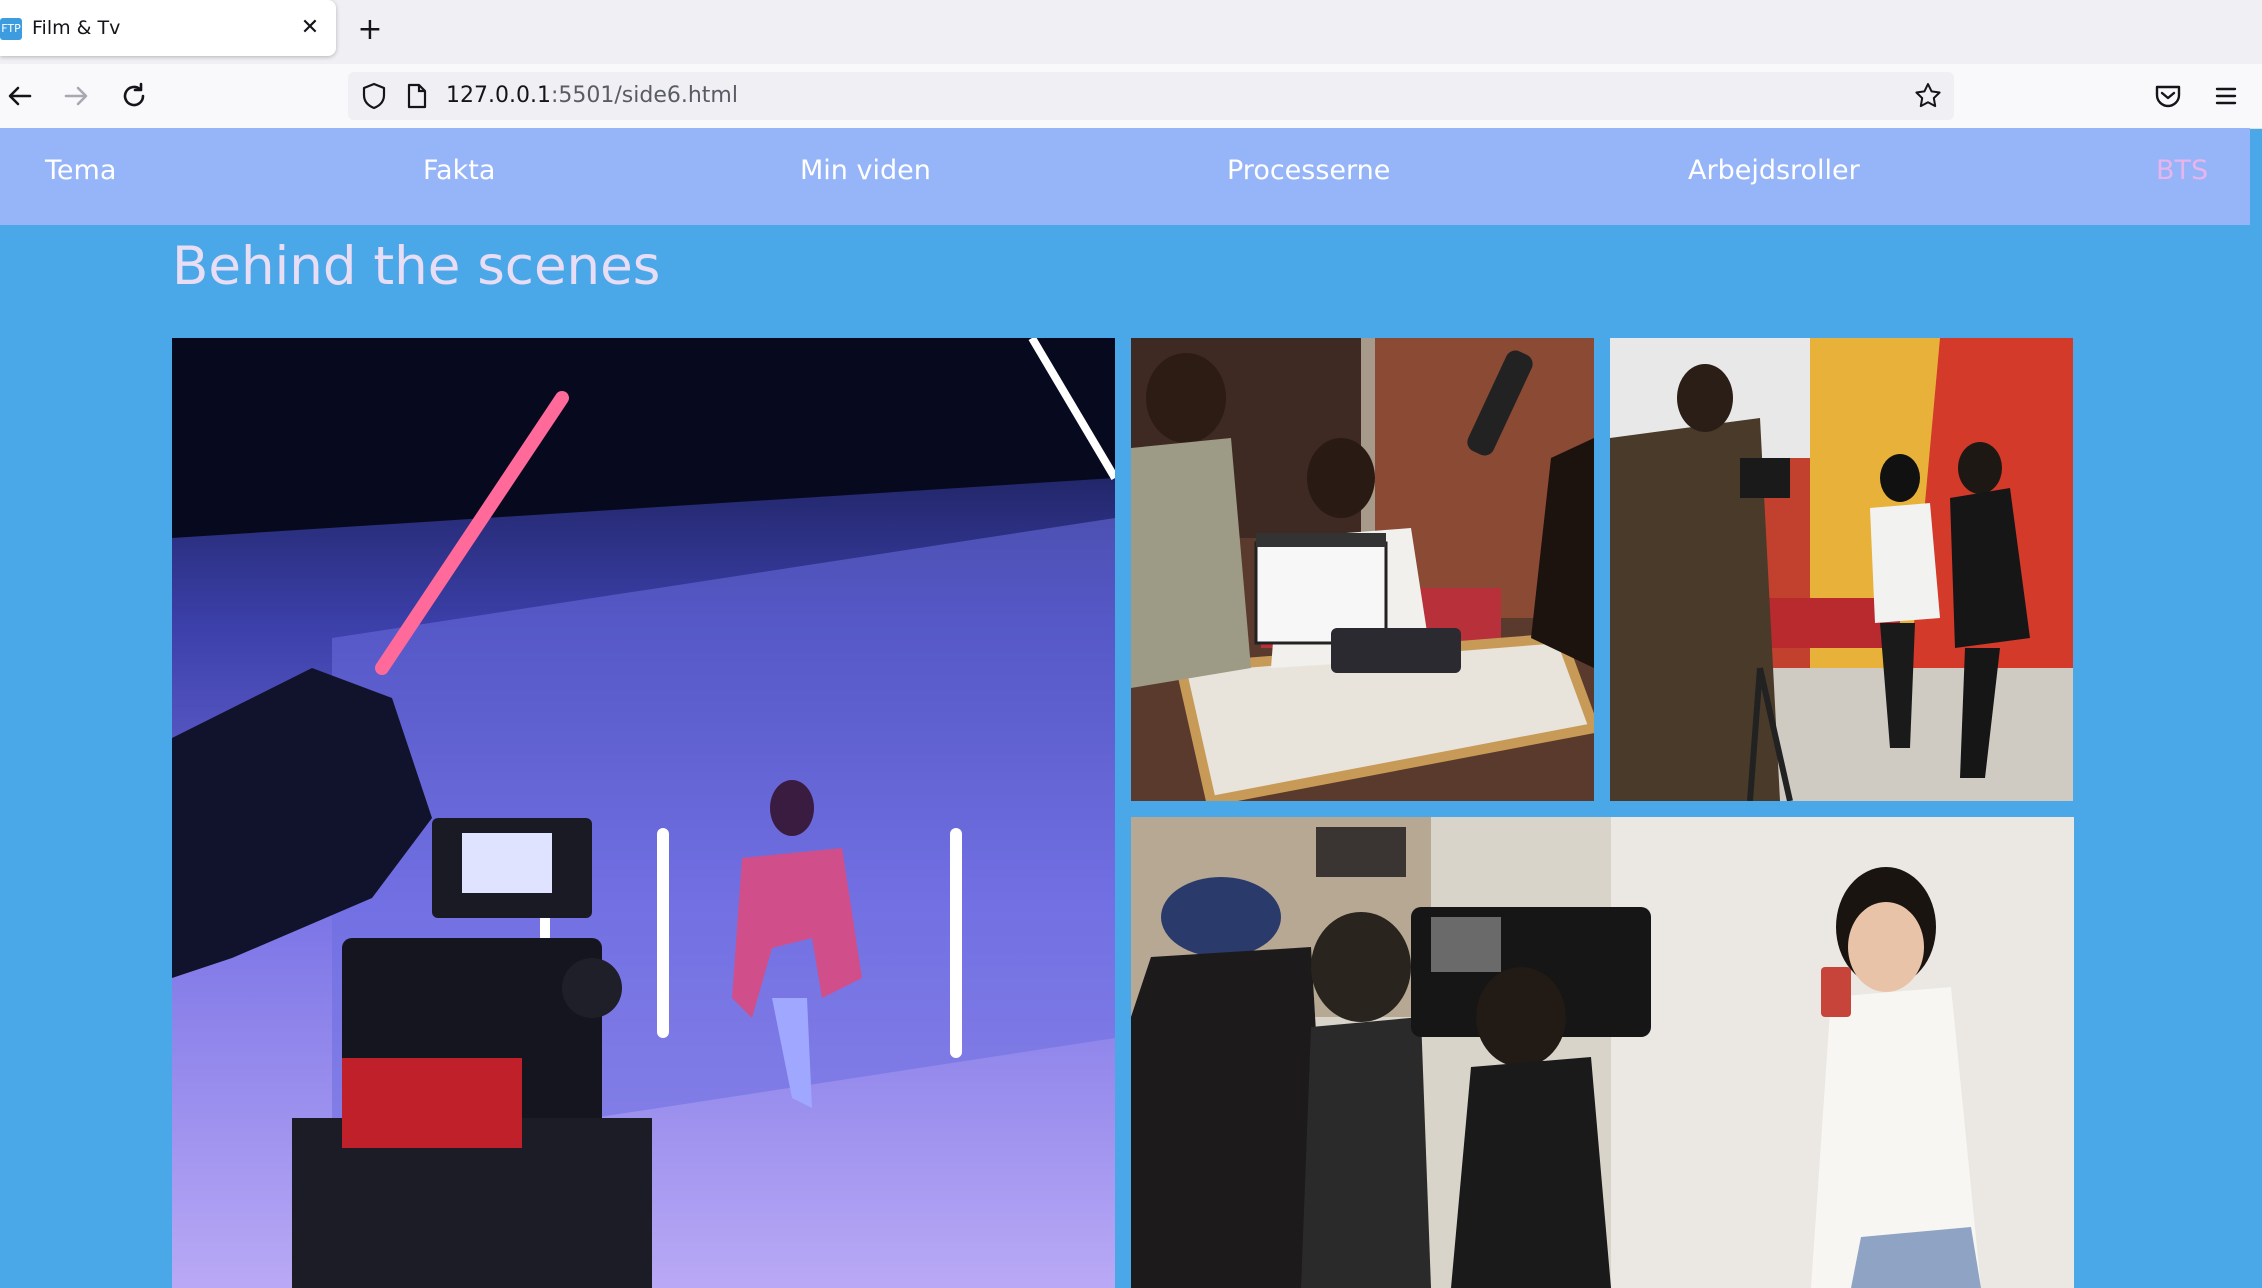  What do you see at coordinates (2226, 96) in the screenshot?
I see `menu-icon` at bounding box center [2226, 96].